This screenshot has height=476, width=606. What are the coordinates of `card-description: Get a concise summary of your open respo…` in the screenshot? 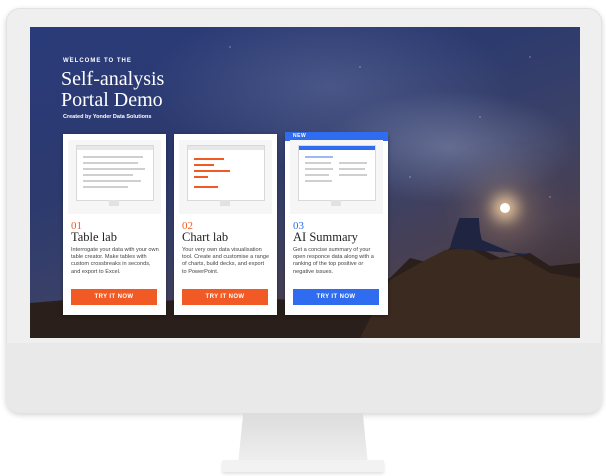 It's located at (333, 261).